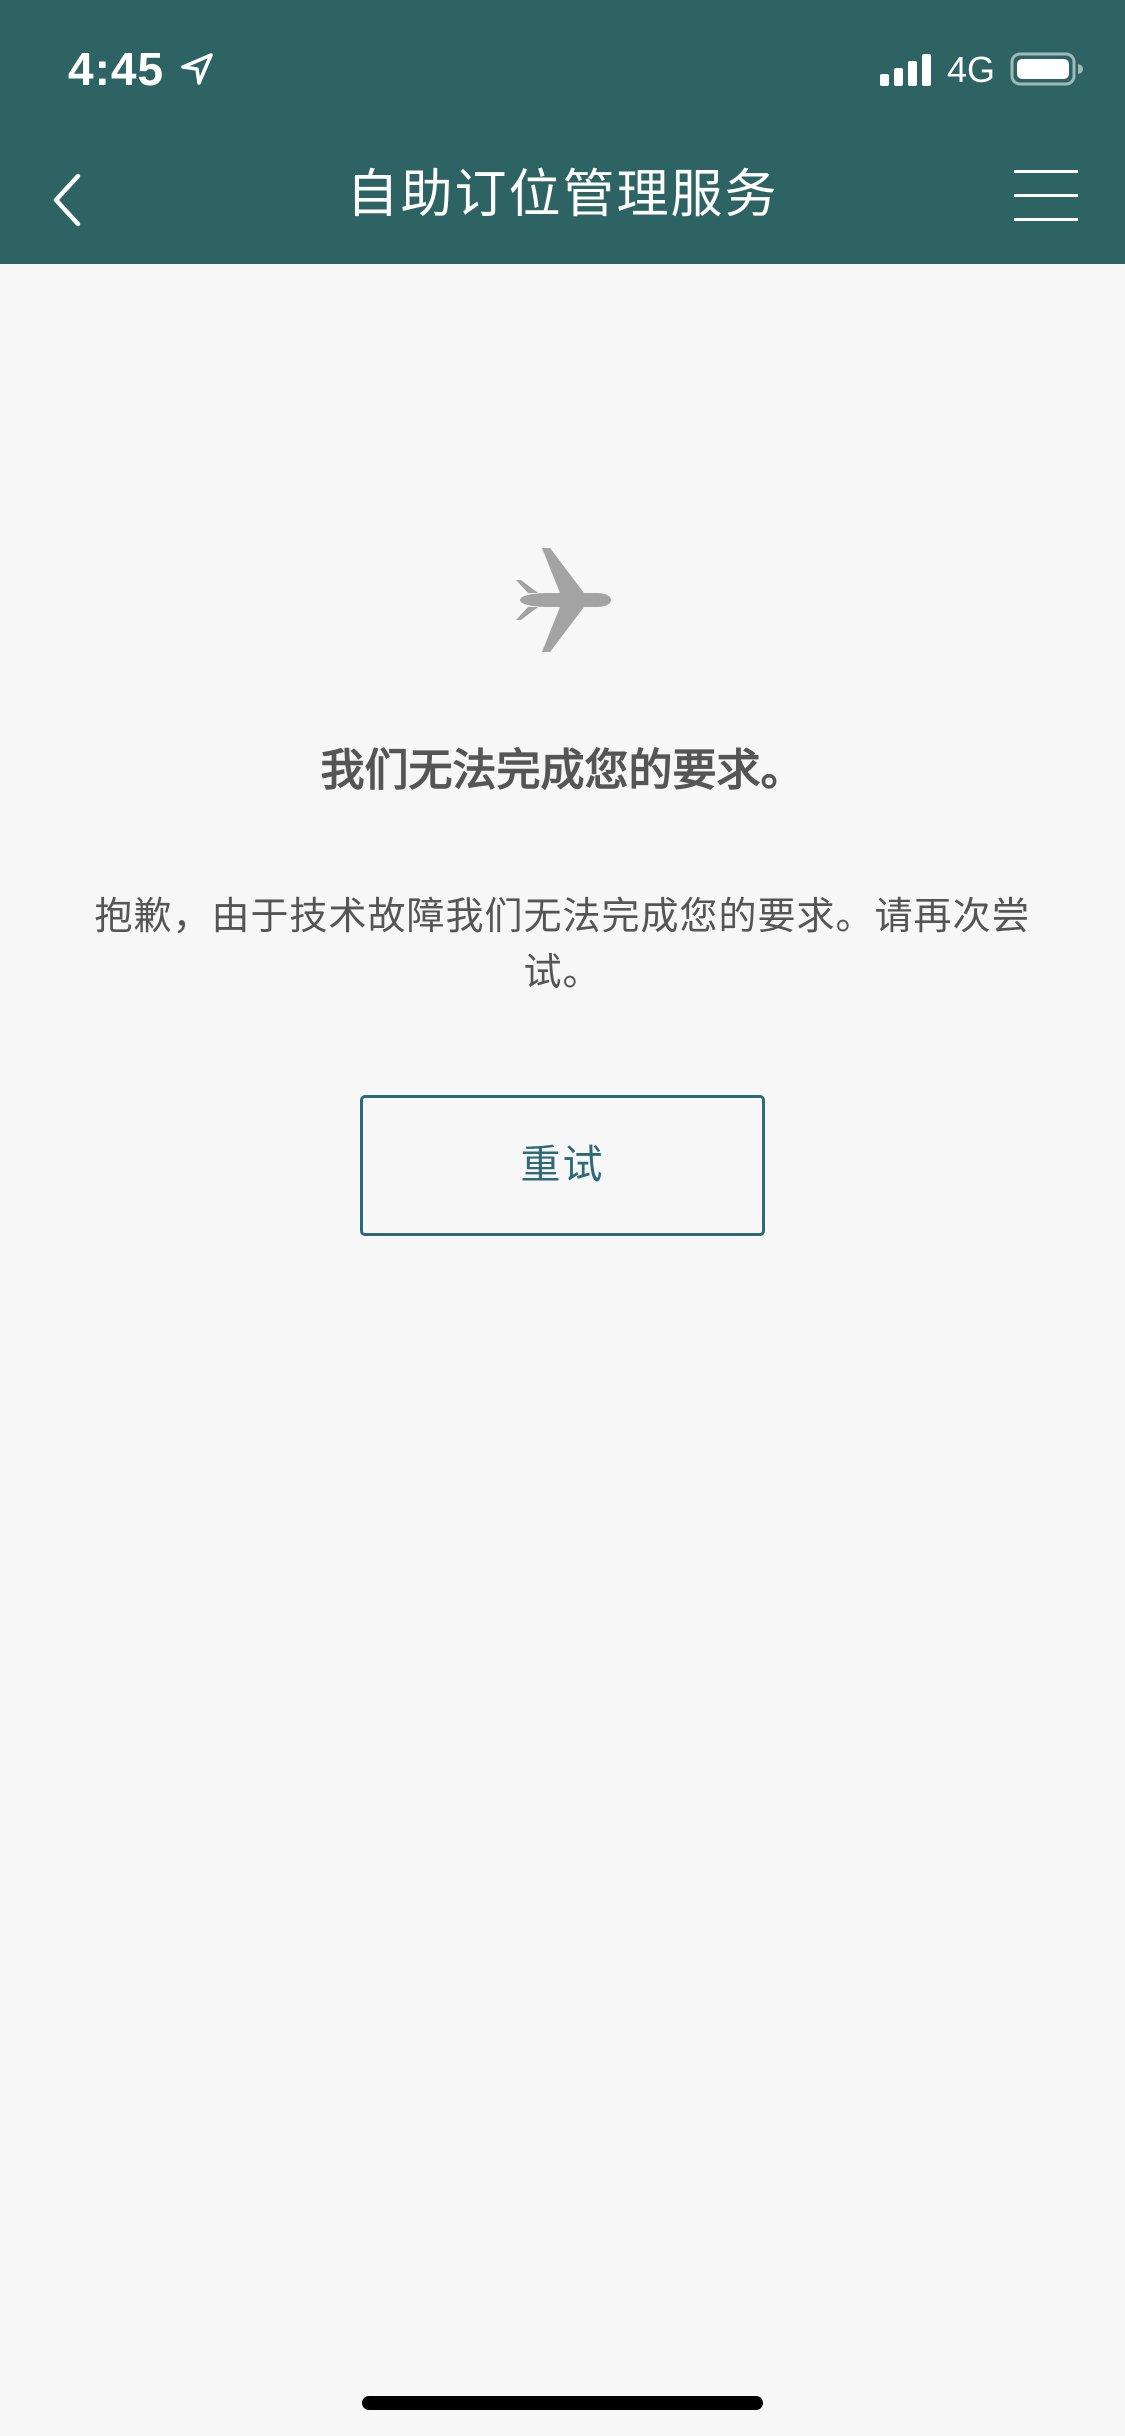 The width and height of the screenshot is (1125, 2436). I want to click on location-arrow-icon, so click(197, 69).